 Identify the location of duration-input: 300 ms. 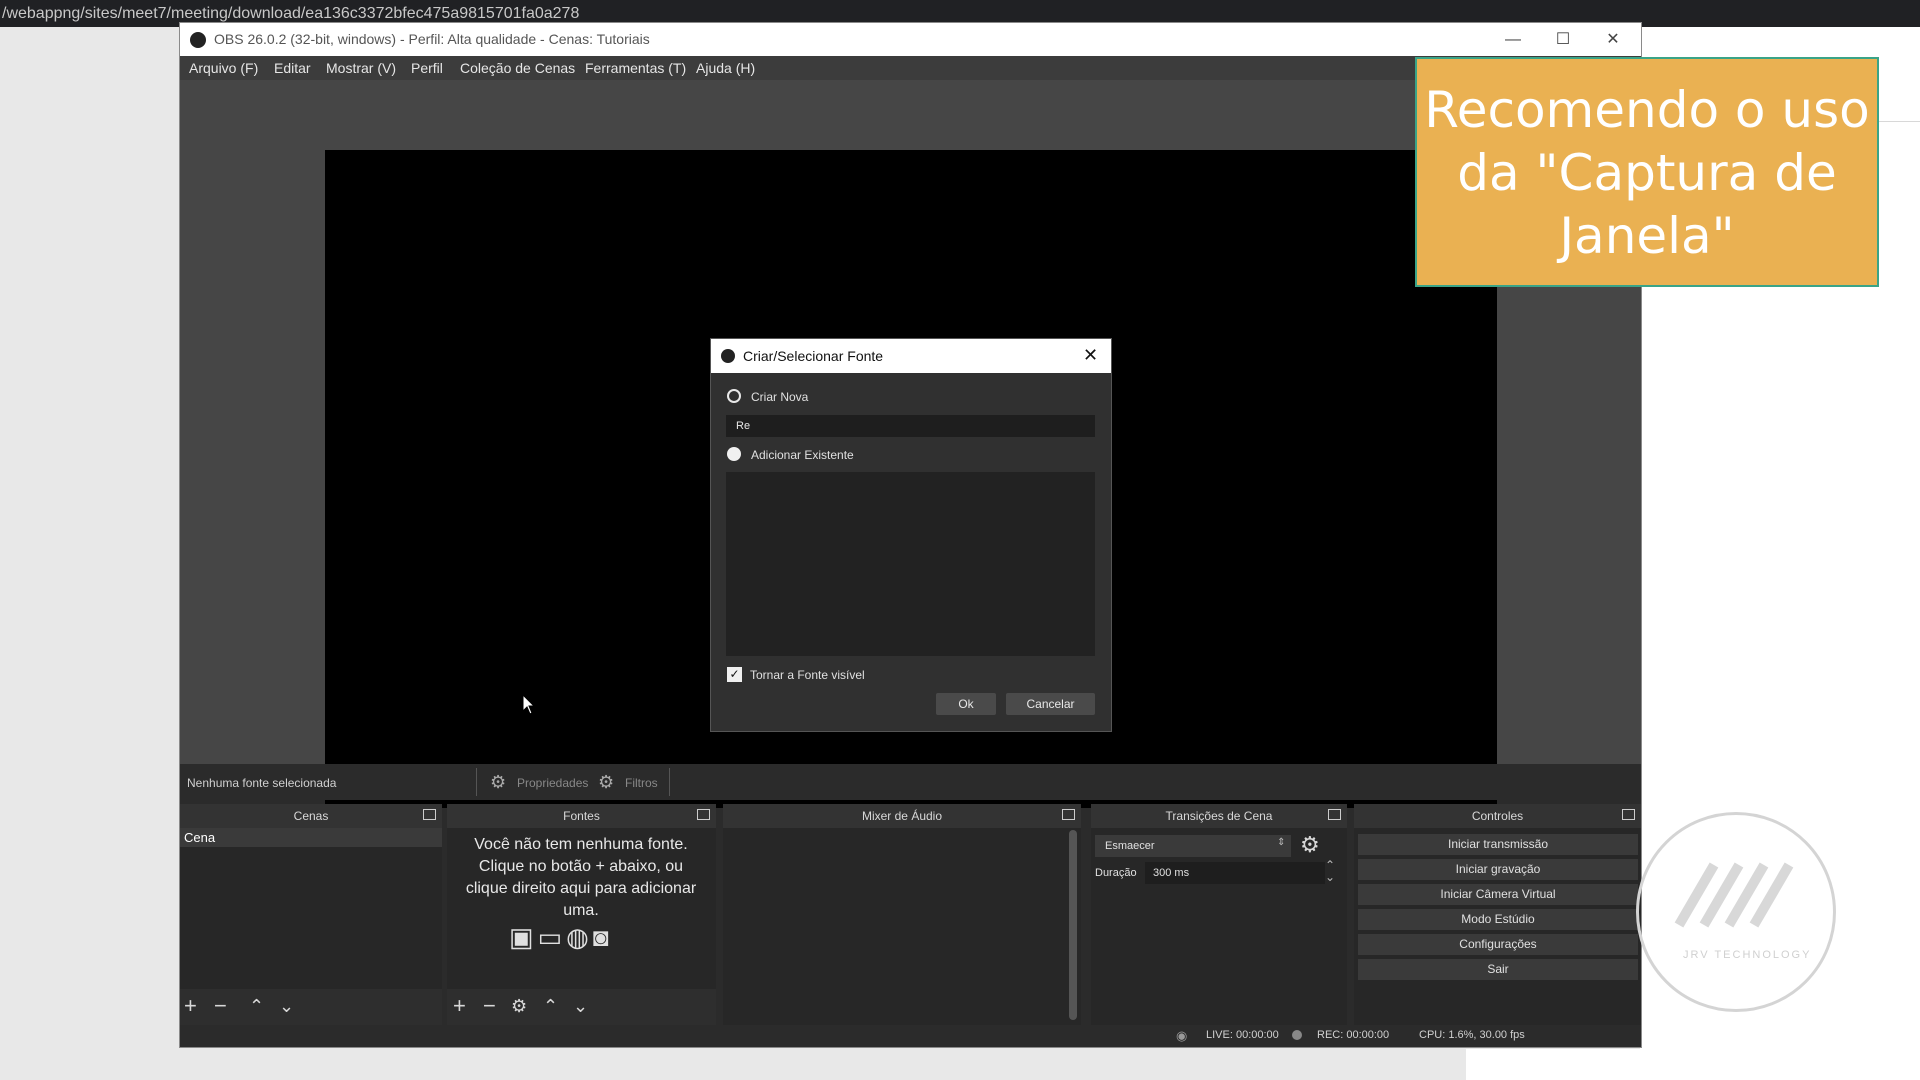
(1235, 873).